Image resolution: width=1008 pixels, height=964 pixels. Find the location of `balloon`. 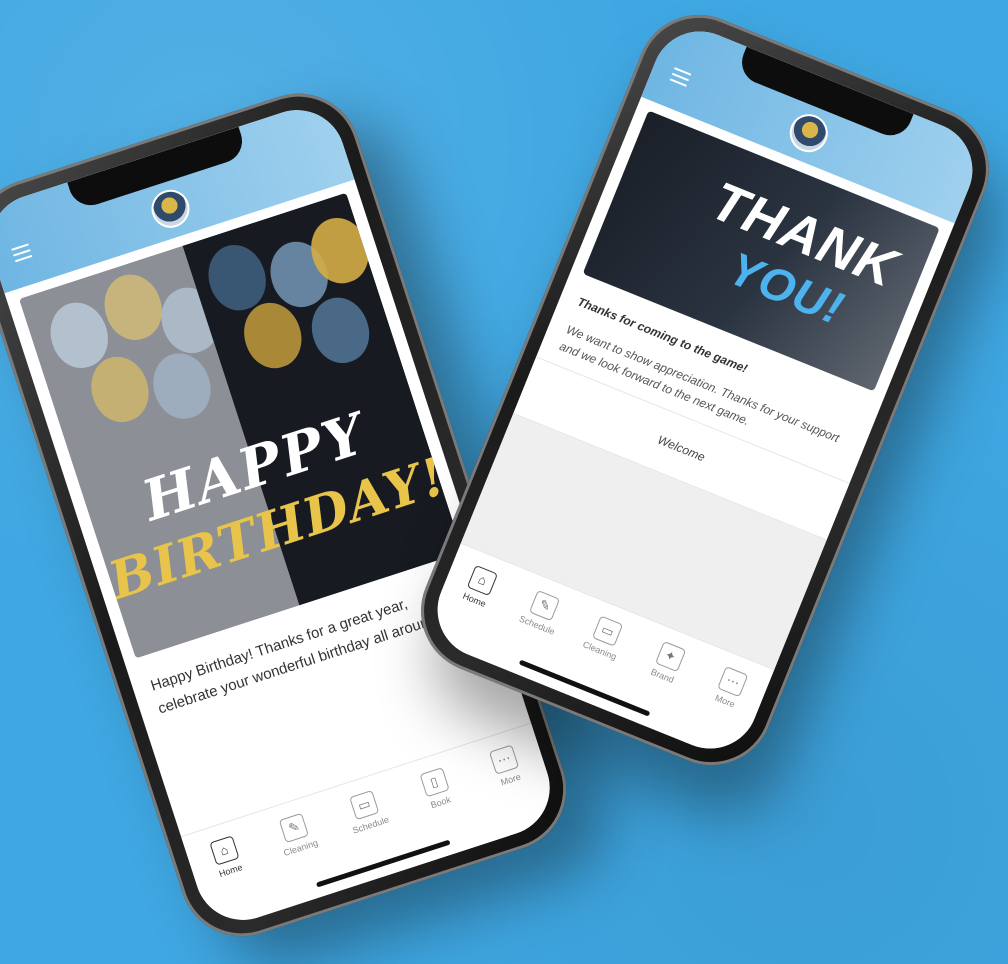

balloon is located at coordinates (181, 385).